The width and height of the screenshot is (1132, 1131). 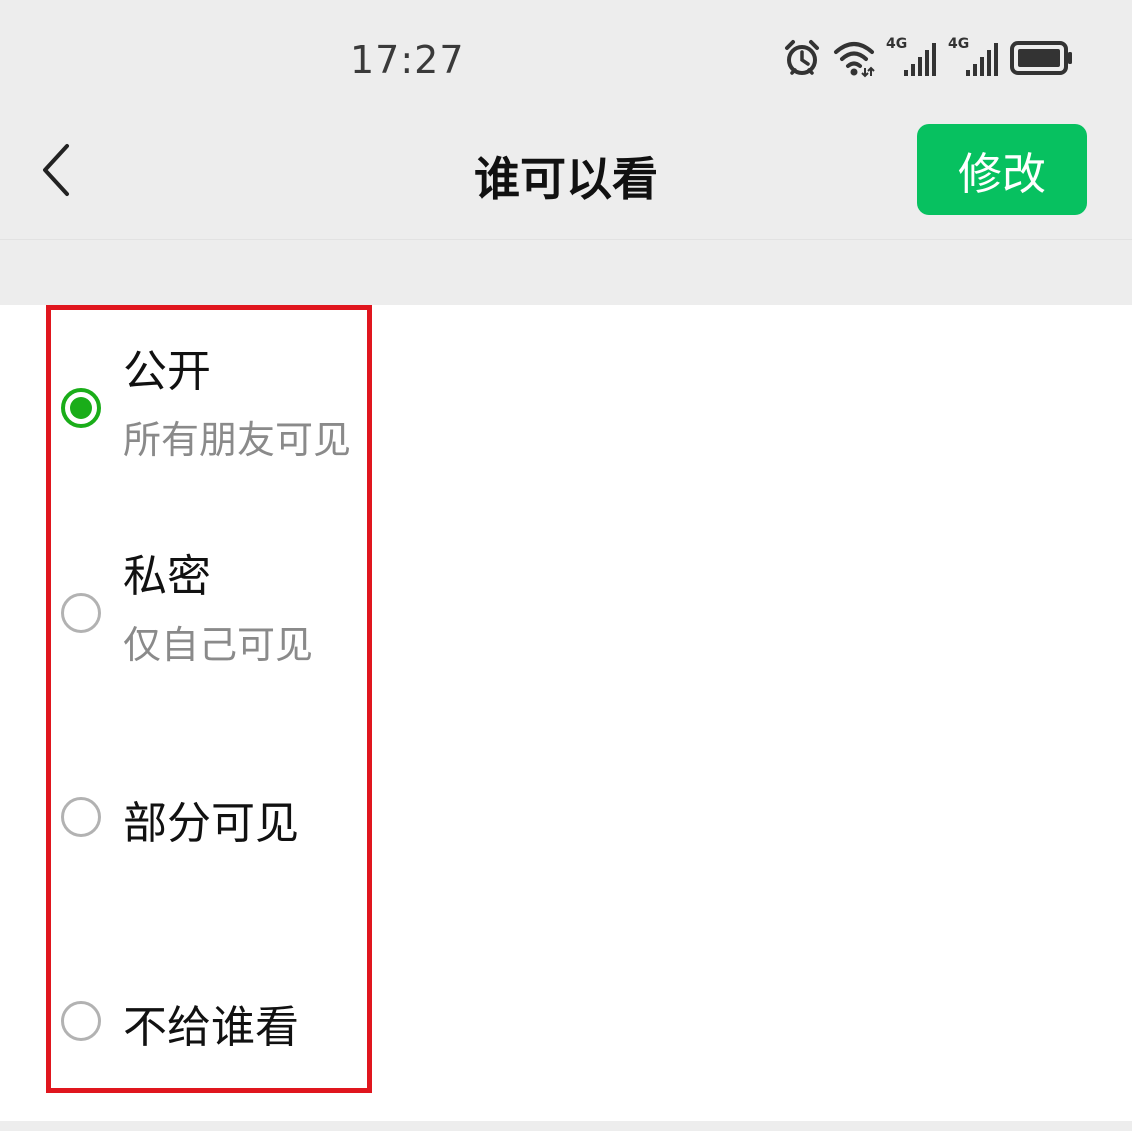 What do you see at coordinates (211, 823) in the screenshot?
I see `option-title: 部分可见` at bounding box center [211, 823].